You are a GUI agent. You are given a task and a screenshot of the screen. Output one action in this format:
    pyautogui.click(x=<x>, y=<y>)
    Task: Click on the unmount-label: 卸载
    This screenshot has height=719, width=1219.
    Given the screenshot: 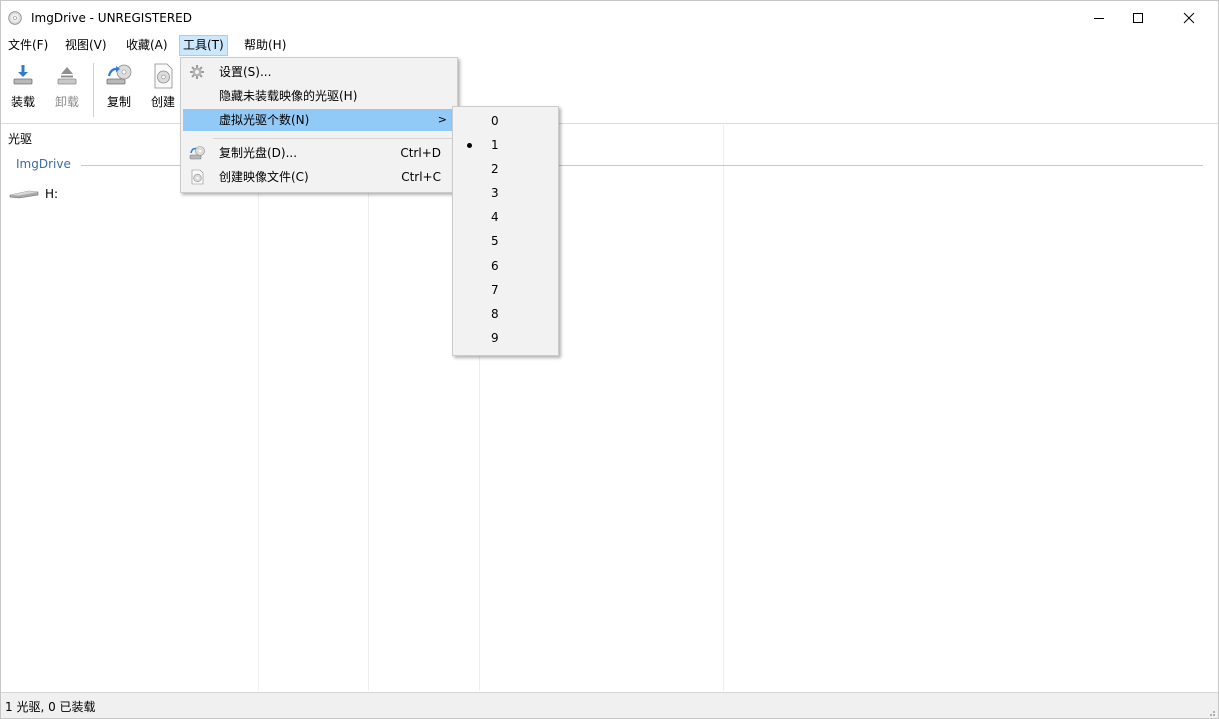 What is the action you would take?
    pyautogui.click(x=66, y=102)
    